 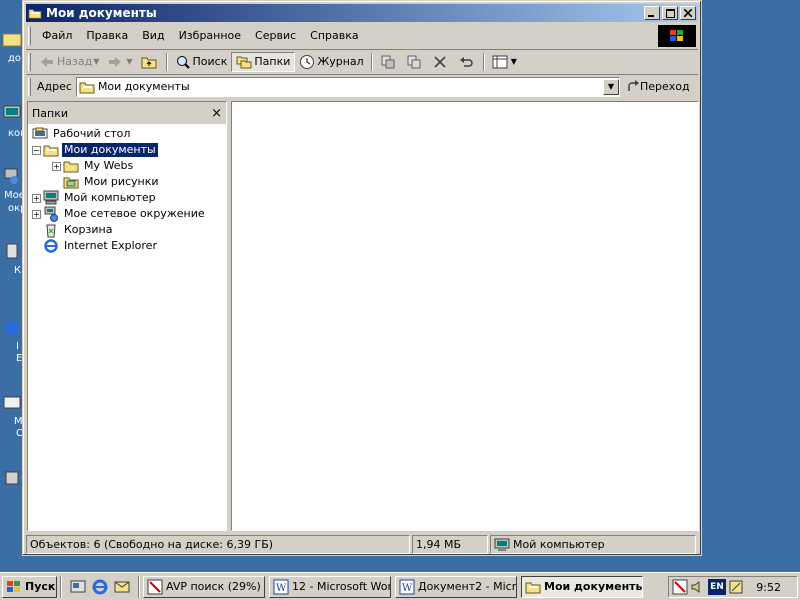 I want to click on outlook-icon, so click(x=122, y=587).